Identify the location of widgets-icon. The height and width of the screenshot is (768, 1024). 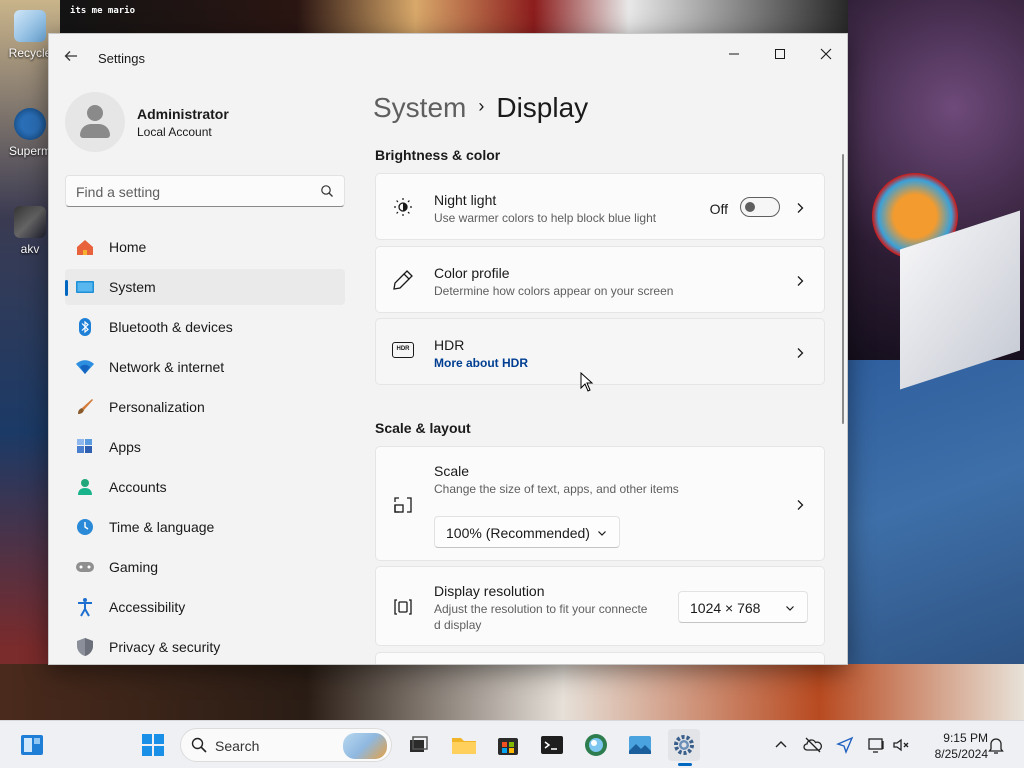
(32, 745).